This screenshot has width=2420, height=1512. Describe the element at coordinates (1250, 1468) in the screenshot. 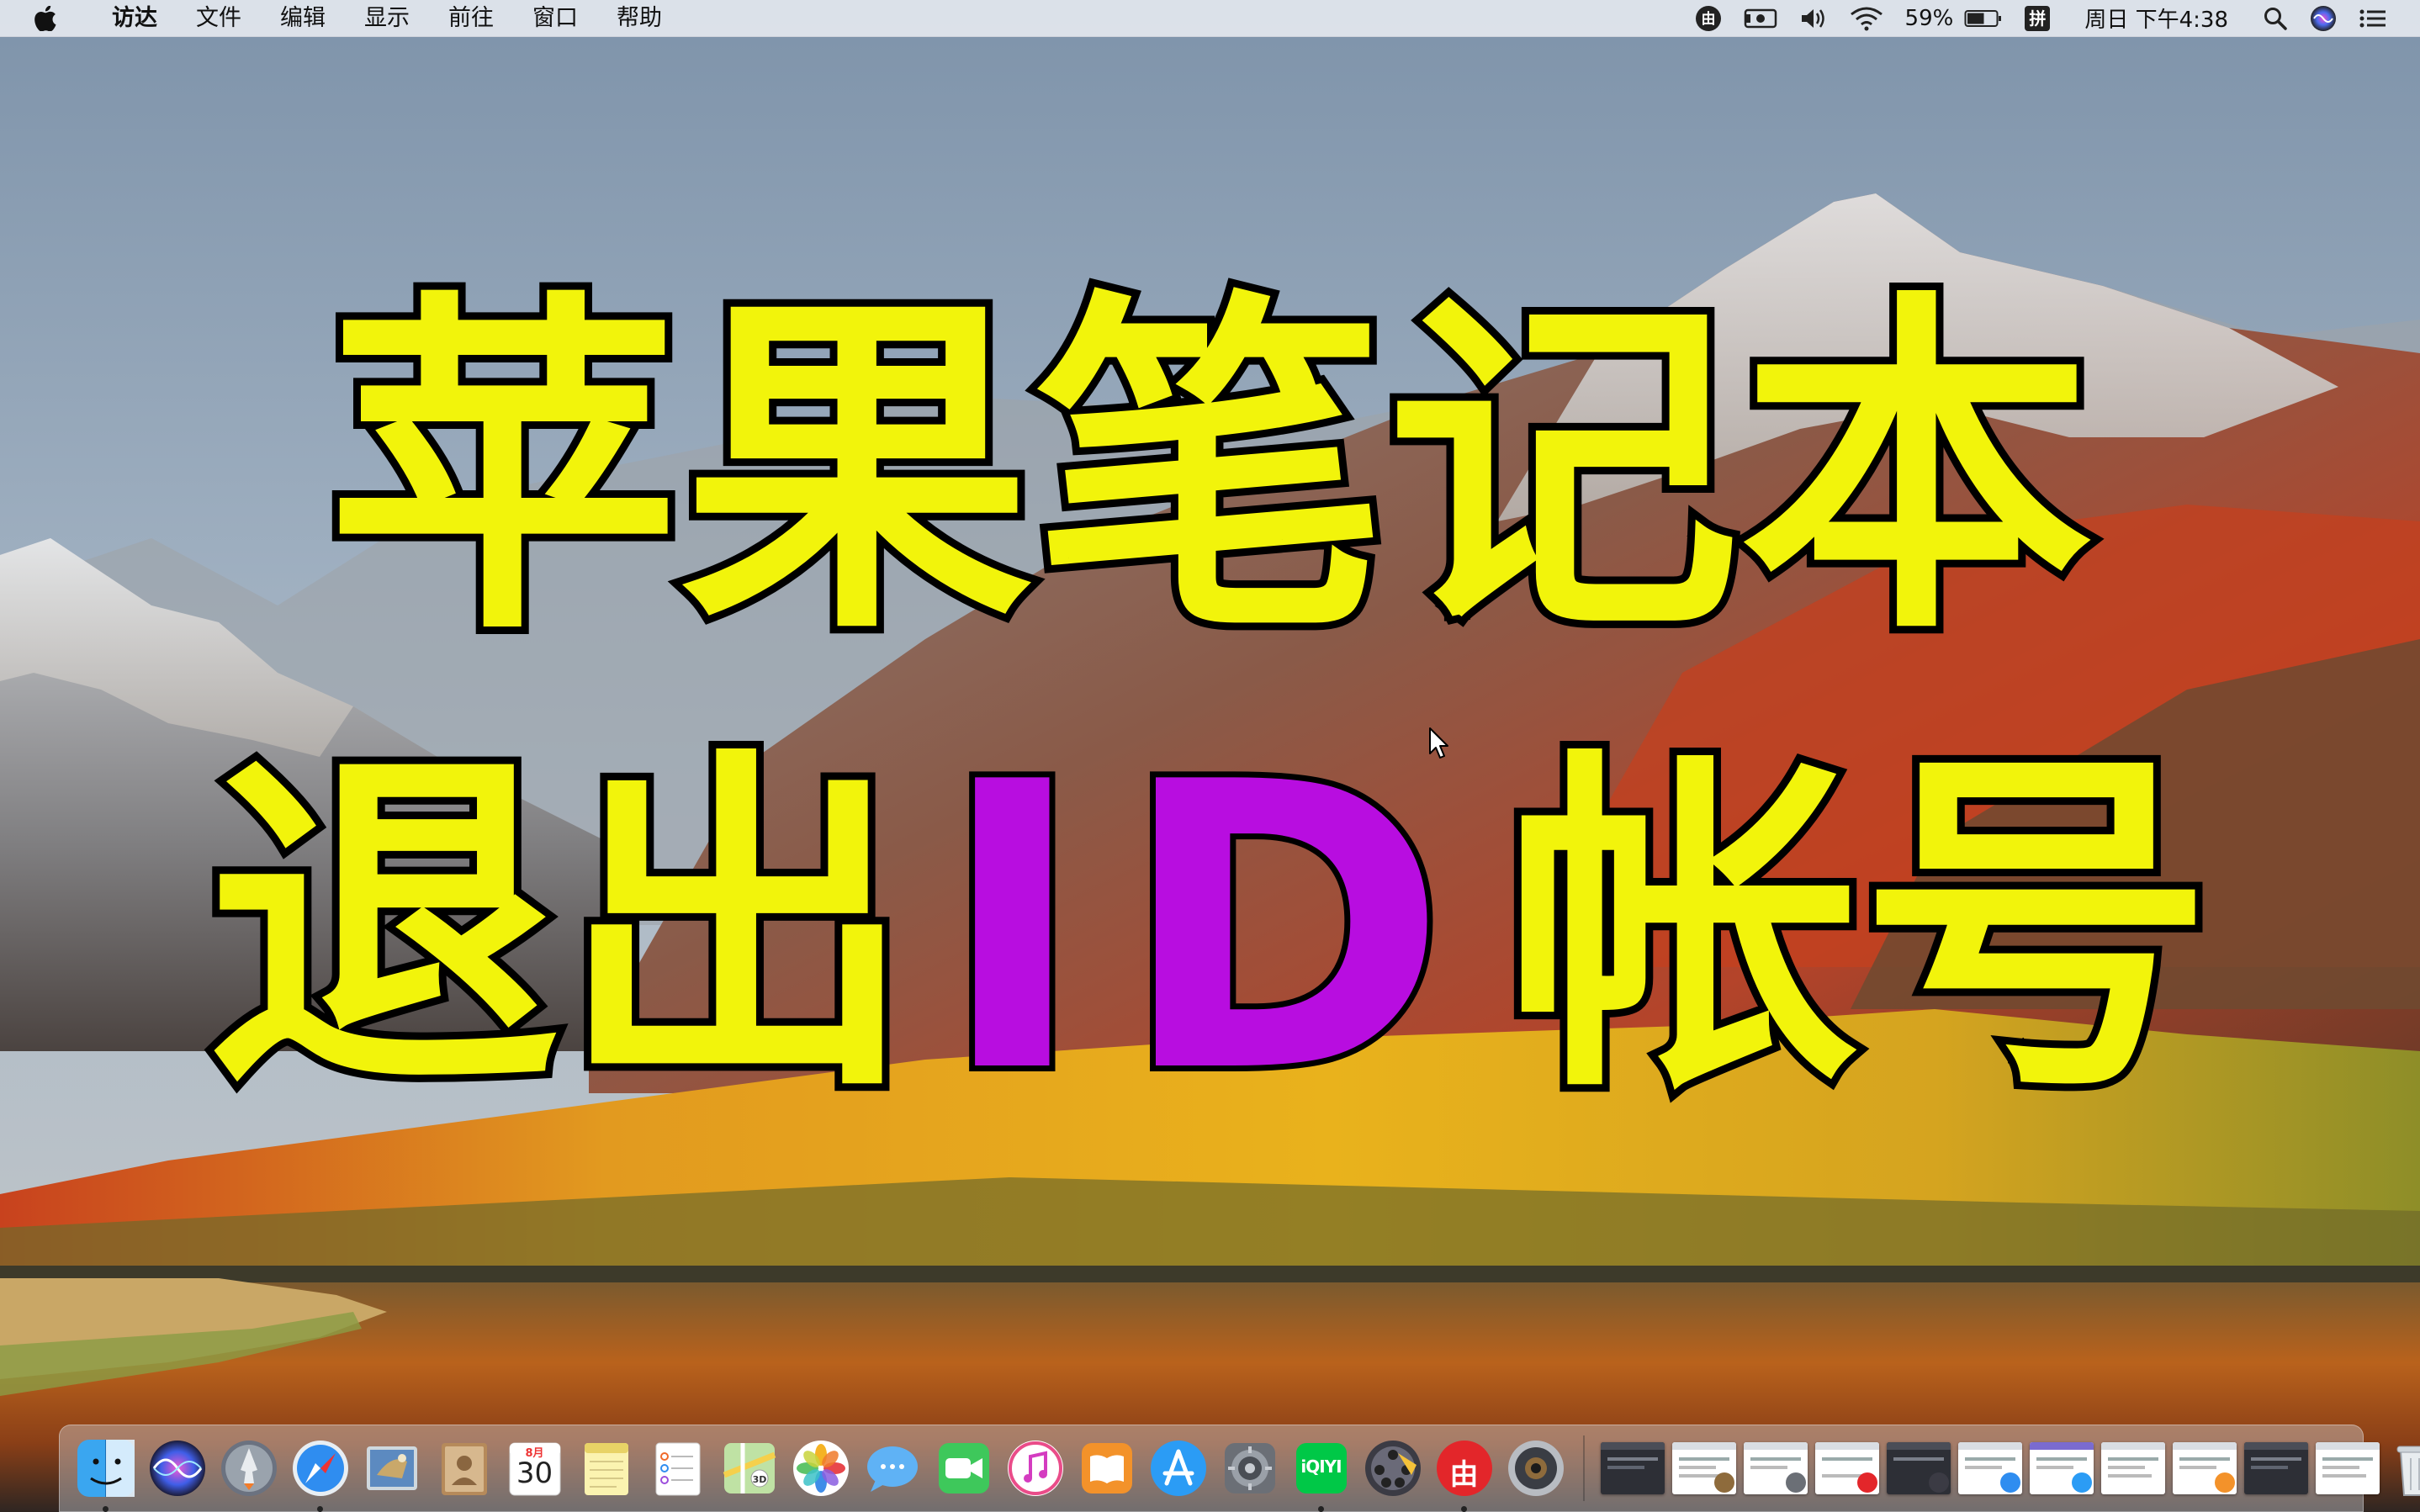

I see `system-preferences-icon` at that location.